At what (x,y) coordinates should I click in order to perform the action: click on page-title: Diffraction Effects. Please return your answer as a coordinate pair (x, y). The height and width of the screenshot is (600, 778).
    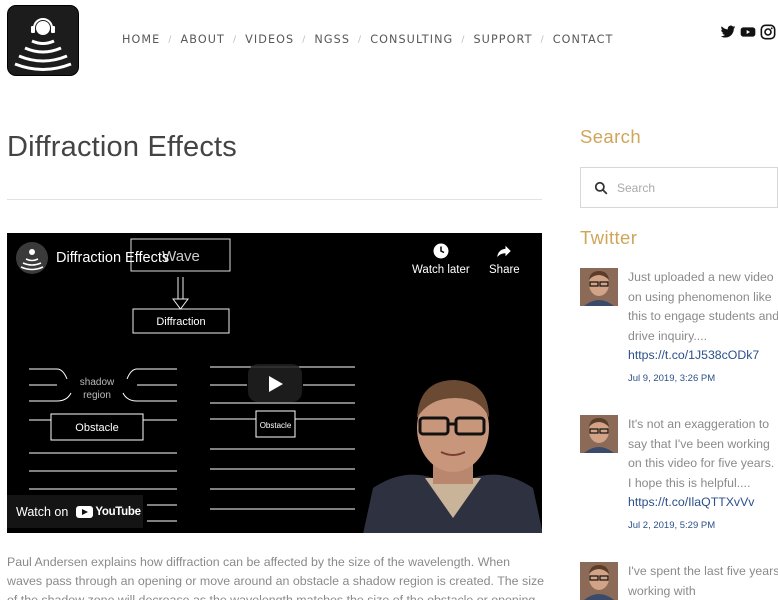
    Looking at the image, I should click on (122, 147).